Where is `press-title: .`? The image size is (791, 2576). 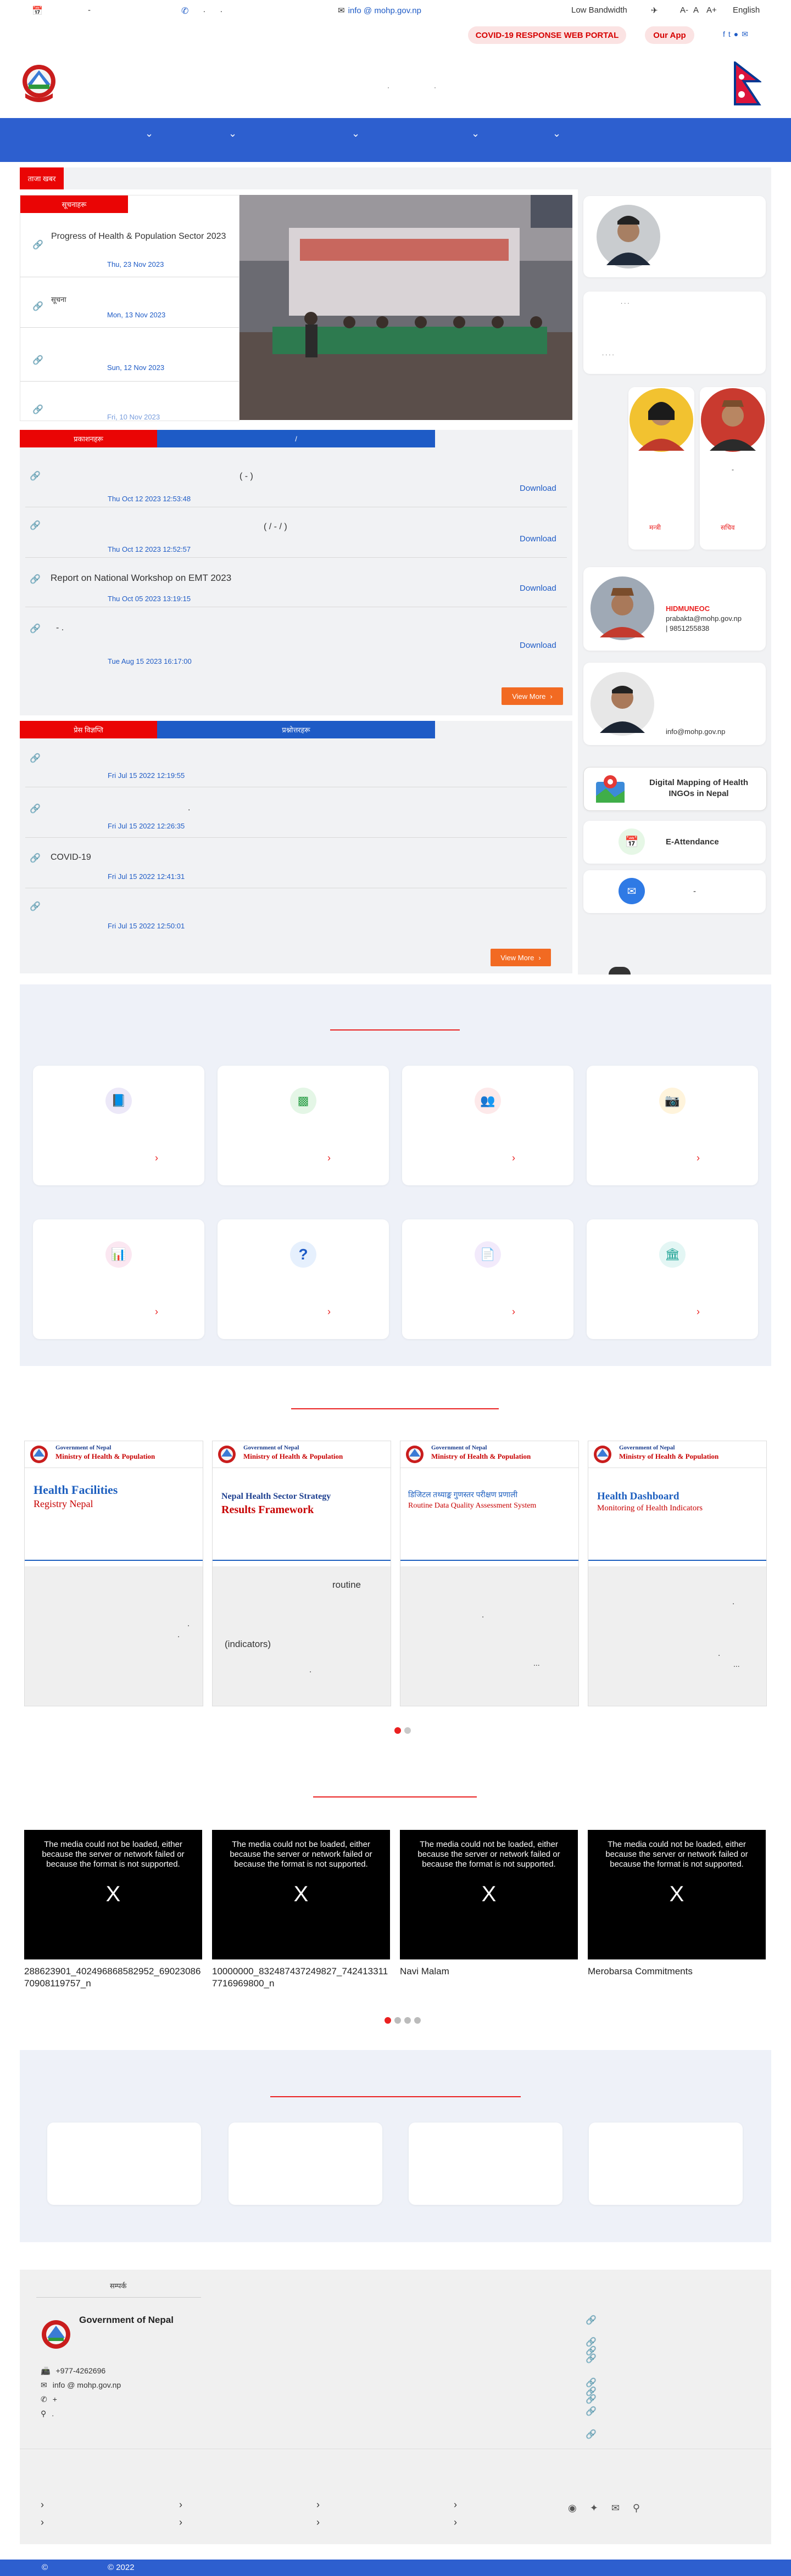
press-title: . is located at coordinates (189, 808).